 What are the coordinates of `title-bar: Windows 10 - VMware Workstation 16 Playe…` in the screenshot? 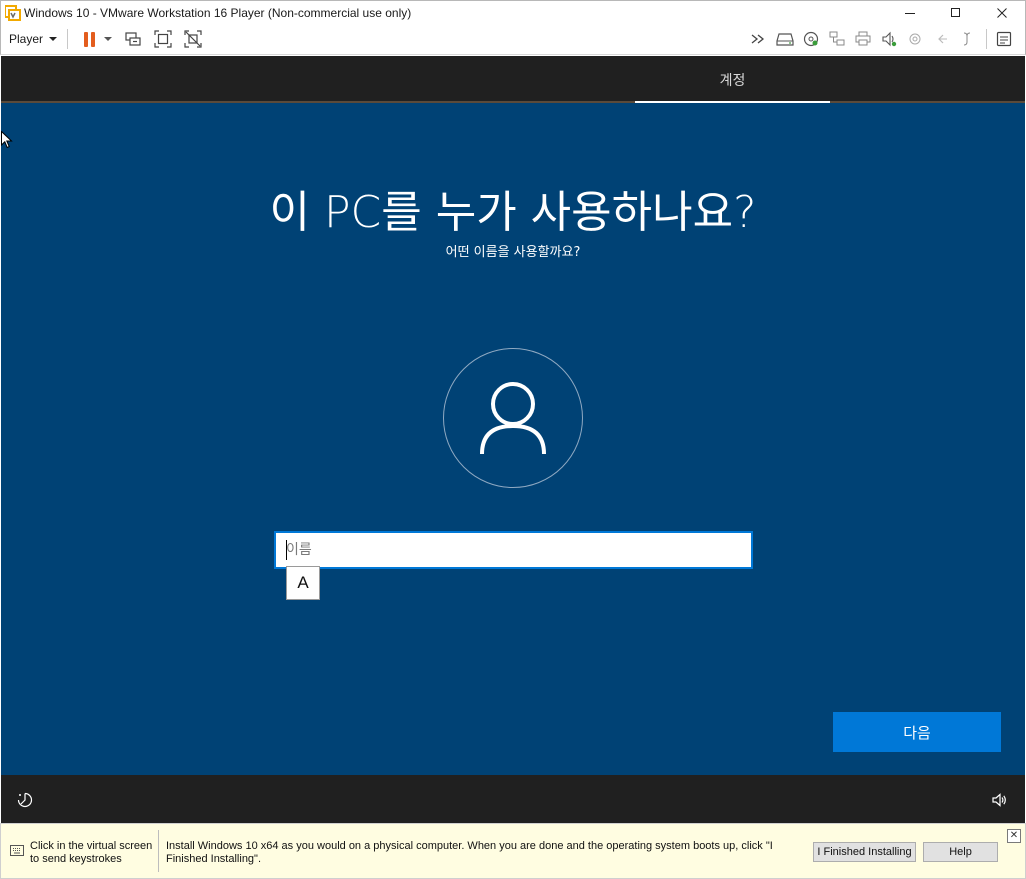 It's located at (513, 12).